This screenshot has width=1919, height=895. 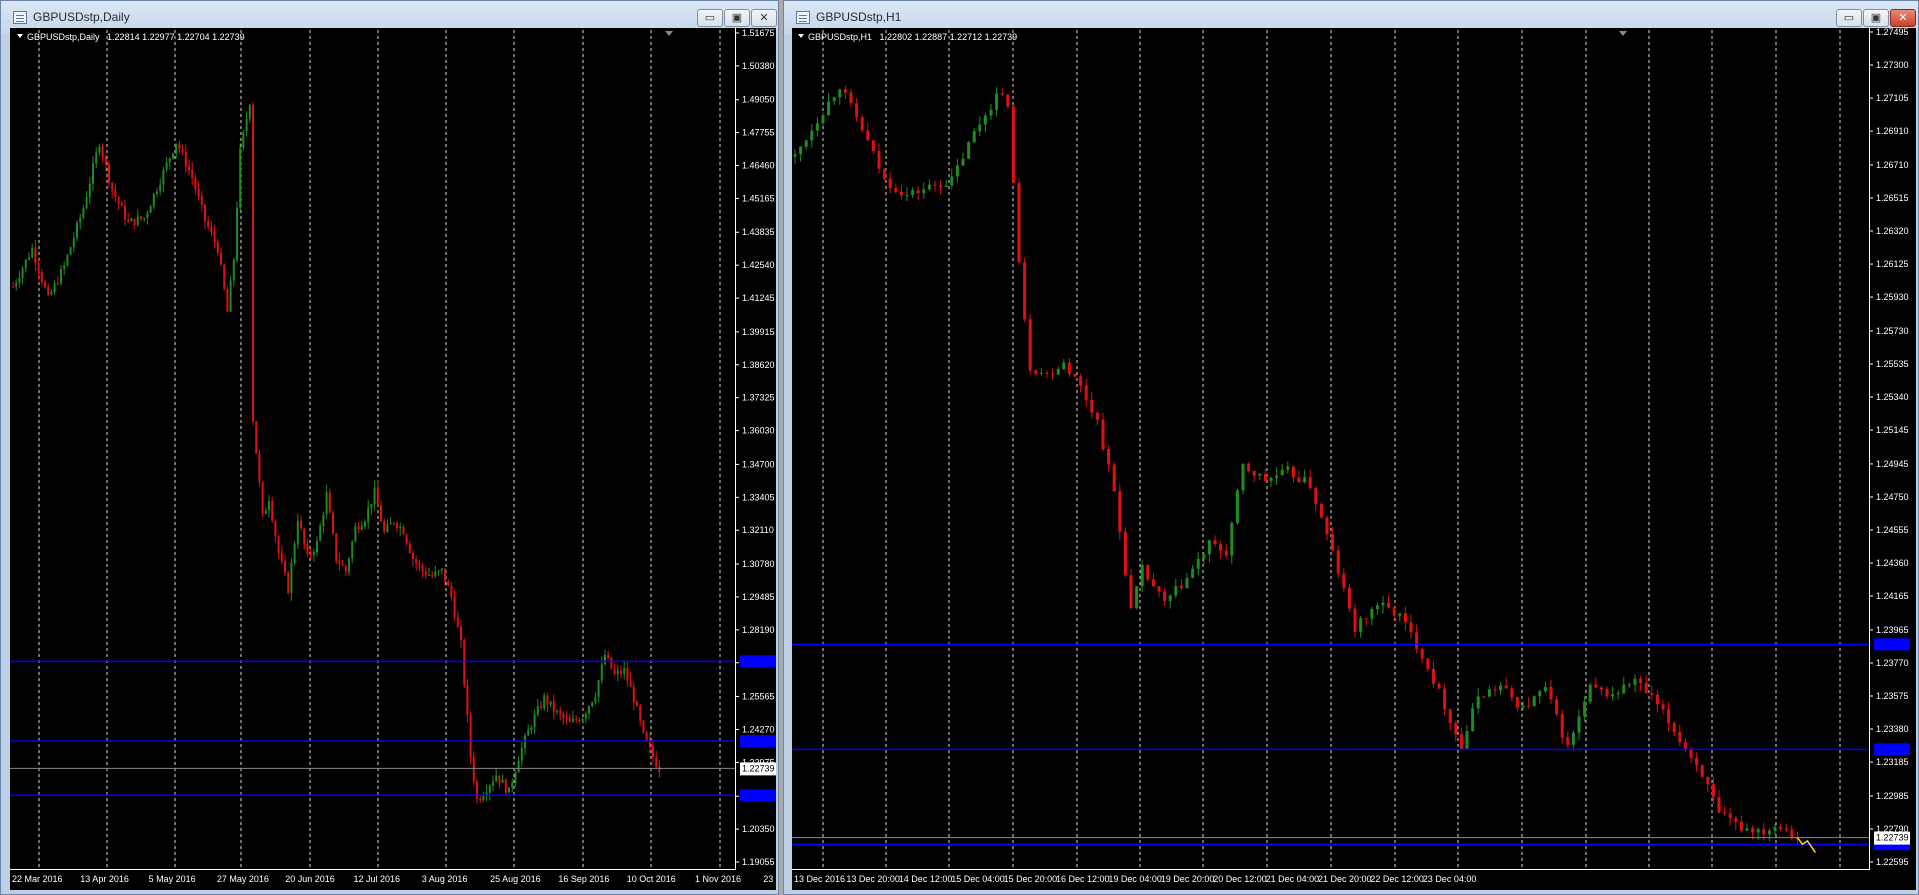 I want to click on price-tick-label: 1.43835, so click(x=758, y=232).